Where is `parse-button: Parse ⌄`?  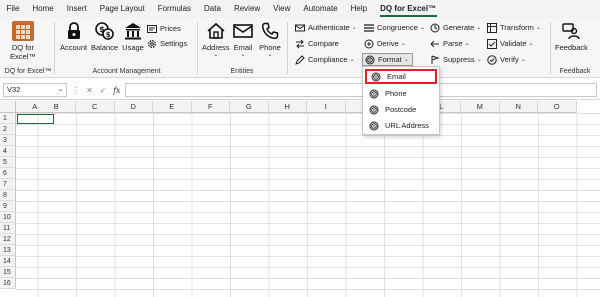 parse-button: Parse ⌄ is located at coordinates (450, 43).